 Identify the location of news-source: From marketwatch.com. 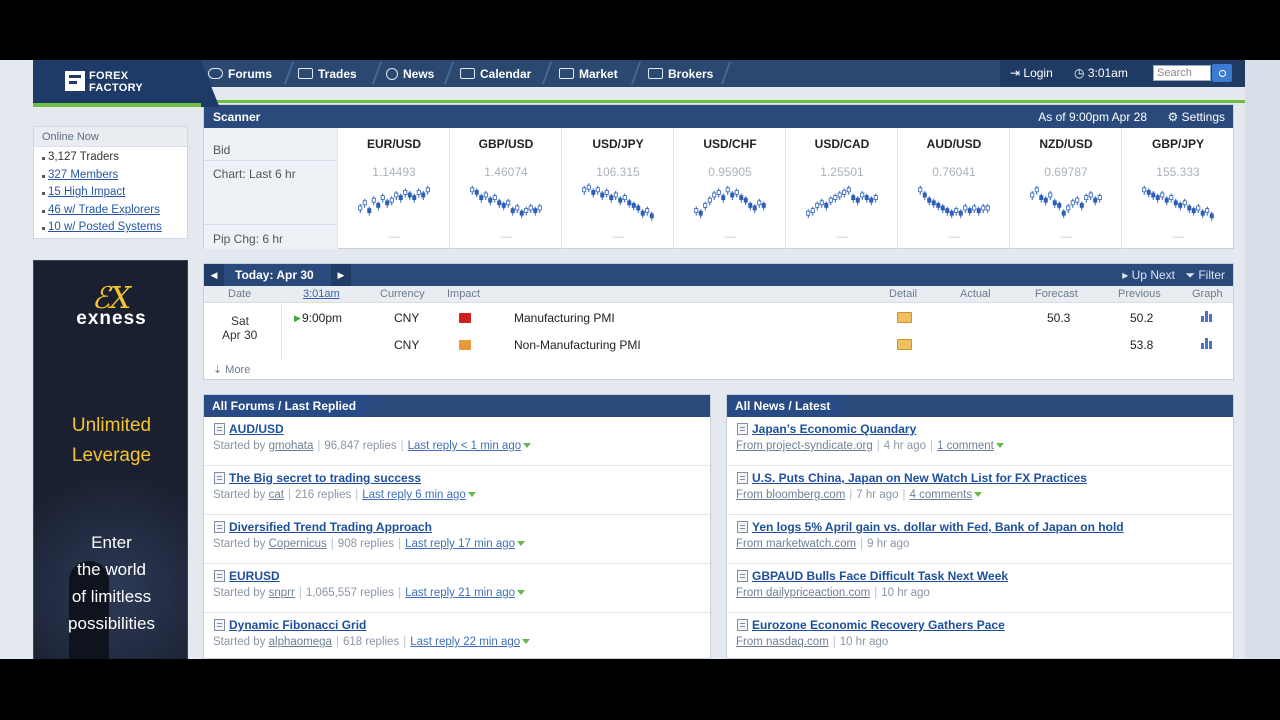
(796, 544).